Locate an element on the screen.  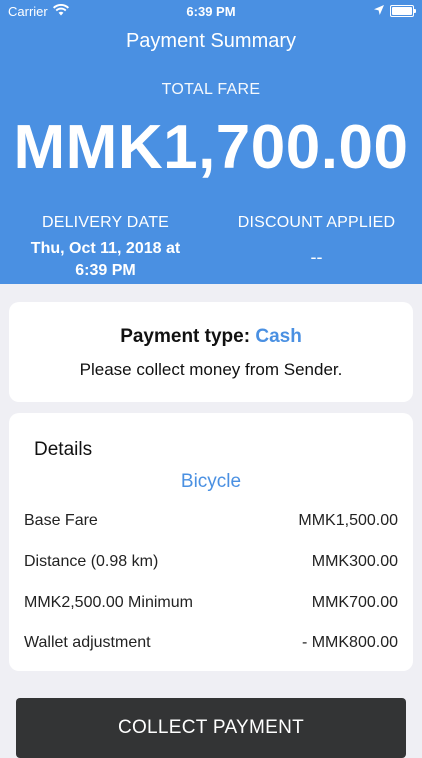
discount-block: DISCOUNT APPLIED -- is located at coordinates (316, 241).